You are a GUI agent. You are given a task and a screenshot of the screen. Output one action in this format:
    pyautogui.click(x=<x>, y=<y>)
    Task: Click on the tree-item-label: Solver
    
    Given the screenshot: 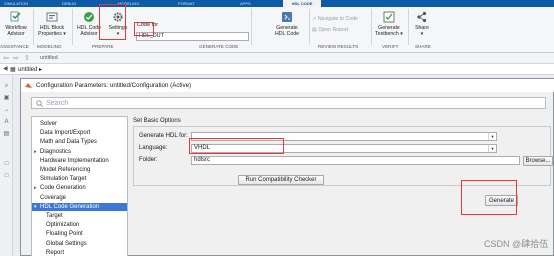 What is the action you would take?
    pyautogui.click(x=49, y=124)
    